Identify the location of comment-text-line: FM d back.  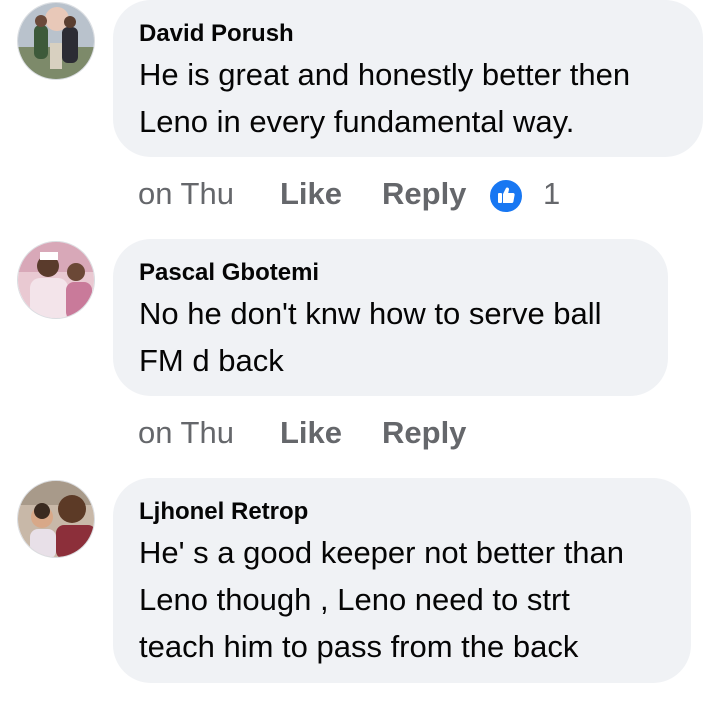
(211, 360).